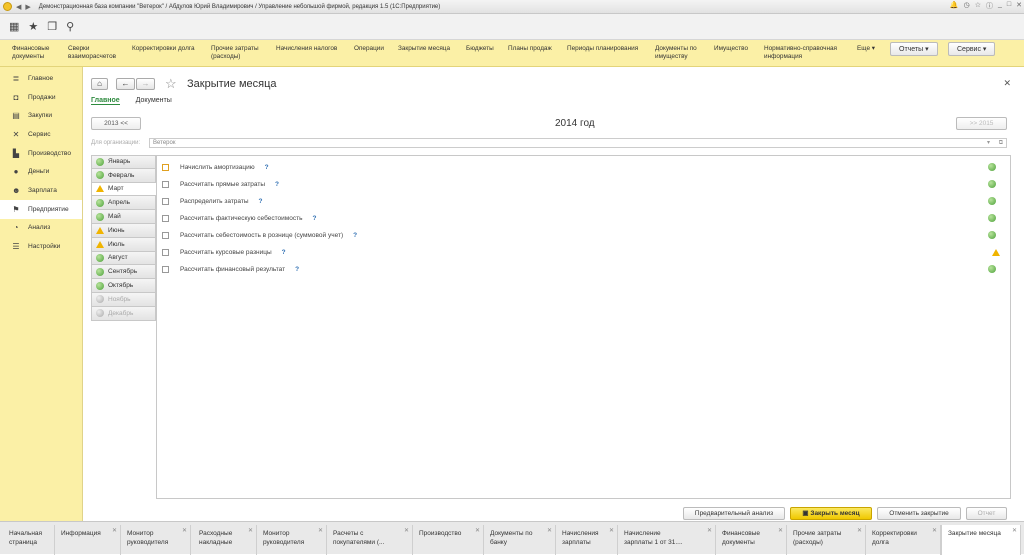  What do you see at coordinates (214, 201) in the screenshot?
I see `operation-label: Распределить затраты` at bounding box center [214, 201].